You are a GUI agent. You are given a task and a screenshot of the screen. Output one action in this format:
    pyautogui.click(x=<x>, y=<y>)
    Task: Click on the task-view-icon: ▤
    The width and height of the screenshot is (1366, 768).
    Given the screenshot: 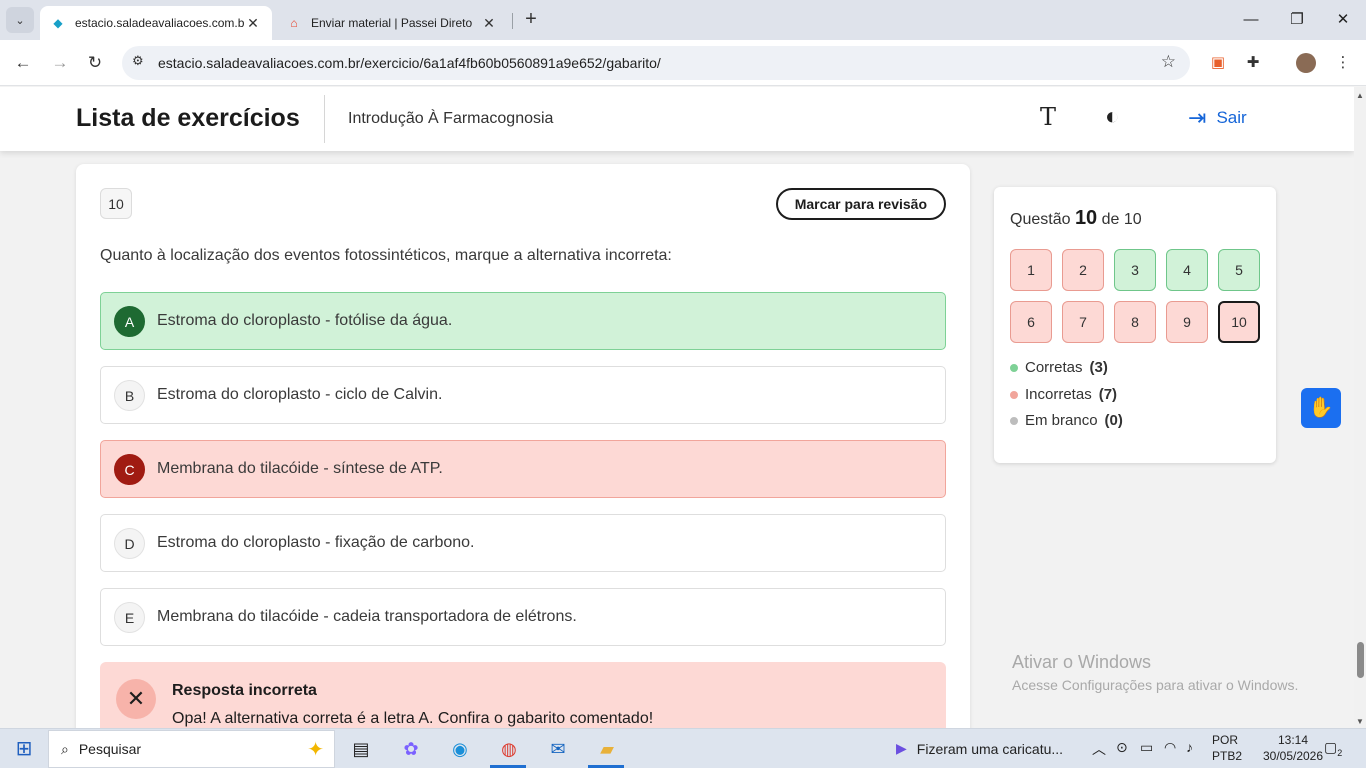 What is the action you would take?
    pyautogui.click(x=361, y=749)
    